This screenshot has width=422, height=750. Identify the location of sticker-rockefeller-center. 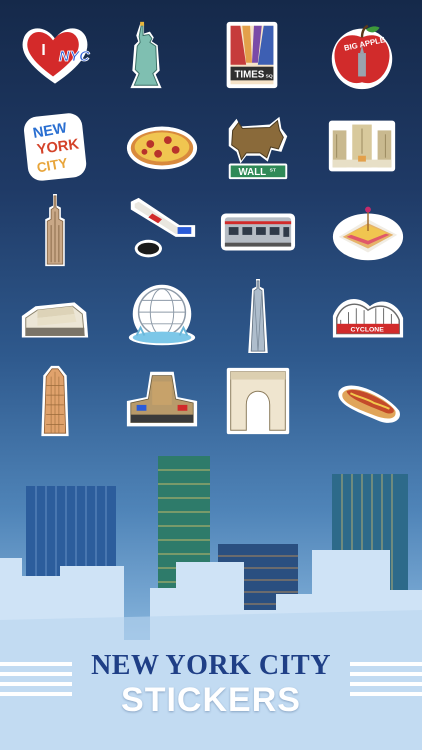
(362, 146).